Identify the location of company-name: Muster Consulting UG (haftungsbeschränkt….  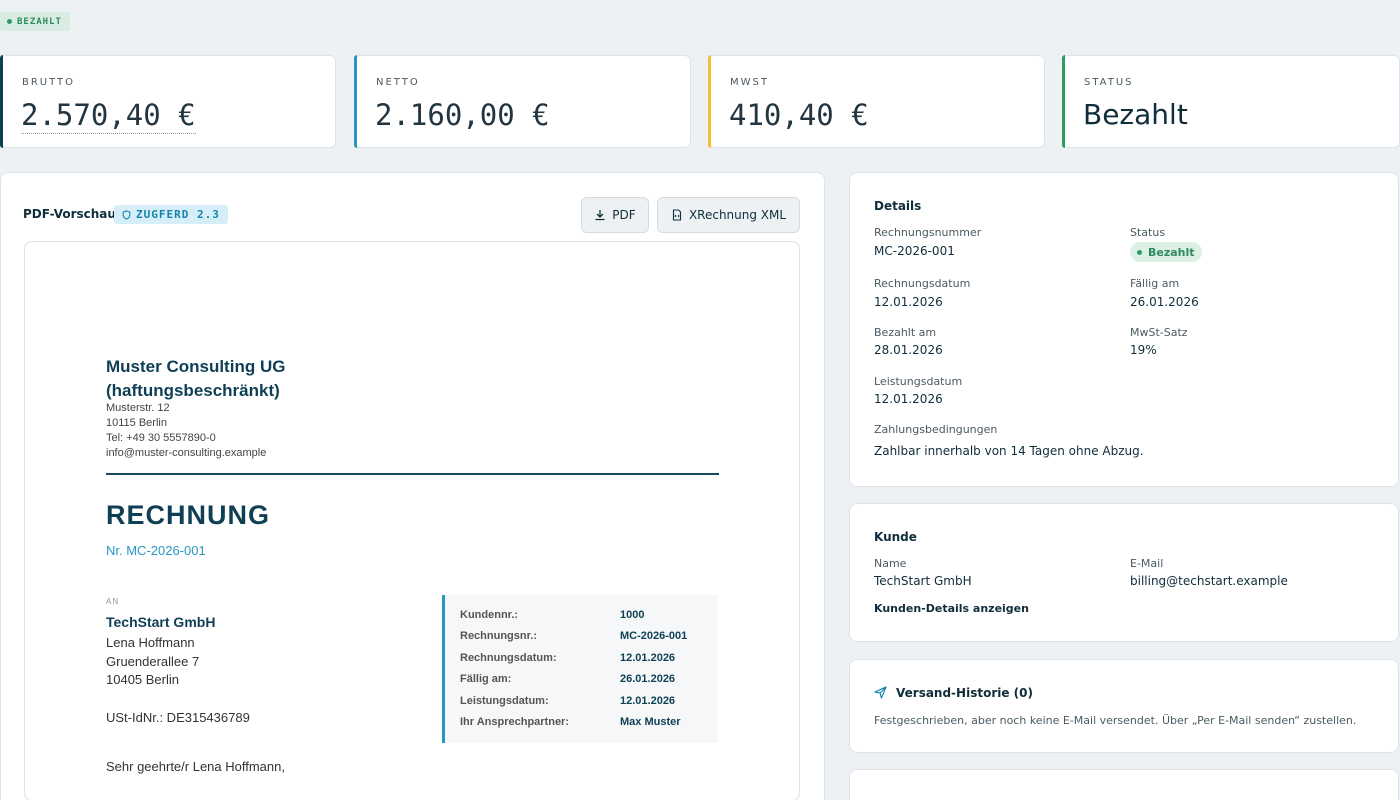
(195, 379).